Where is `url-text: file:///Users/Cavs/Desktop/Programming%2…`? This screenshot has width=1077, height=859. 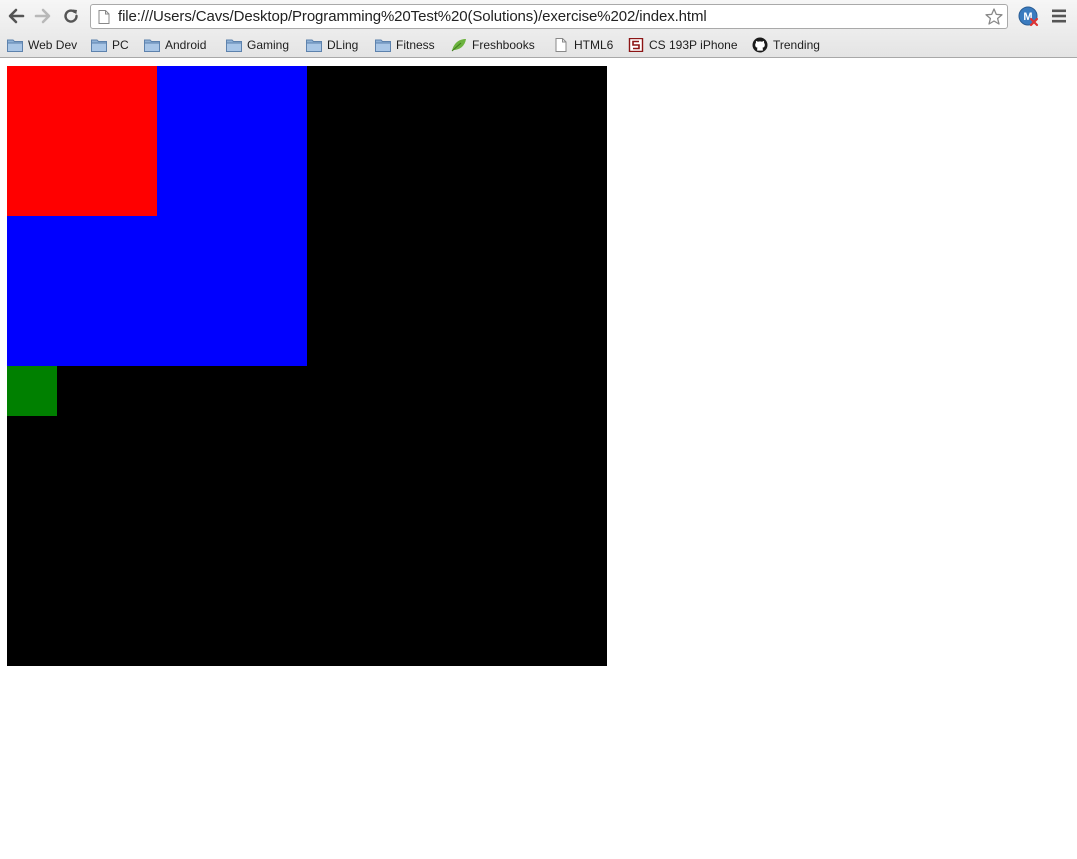 url-text: file:///Users/Cavs/Desktop/Programming%2… is located at coordinates (412, 16).